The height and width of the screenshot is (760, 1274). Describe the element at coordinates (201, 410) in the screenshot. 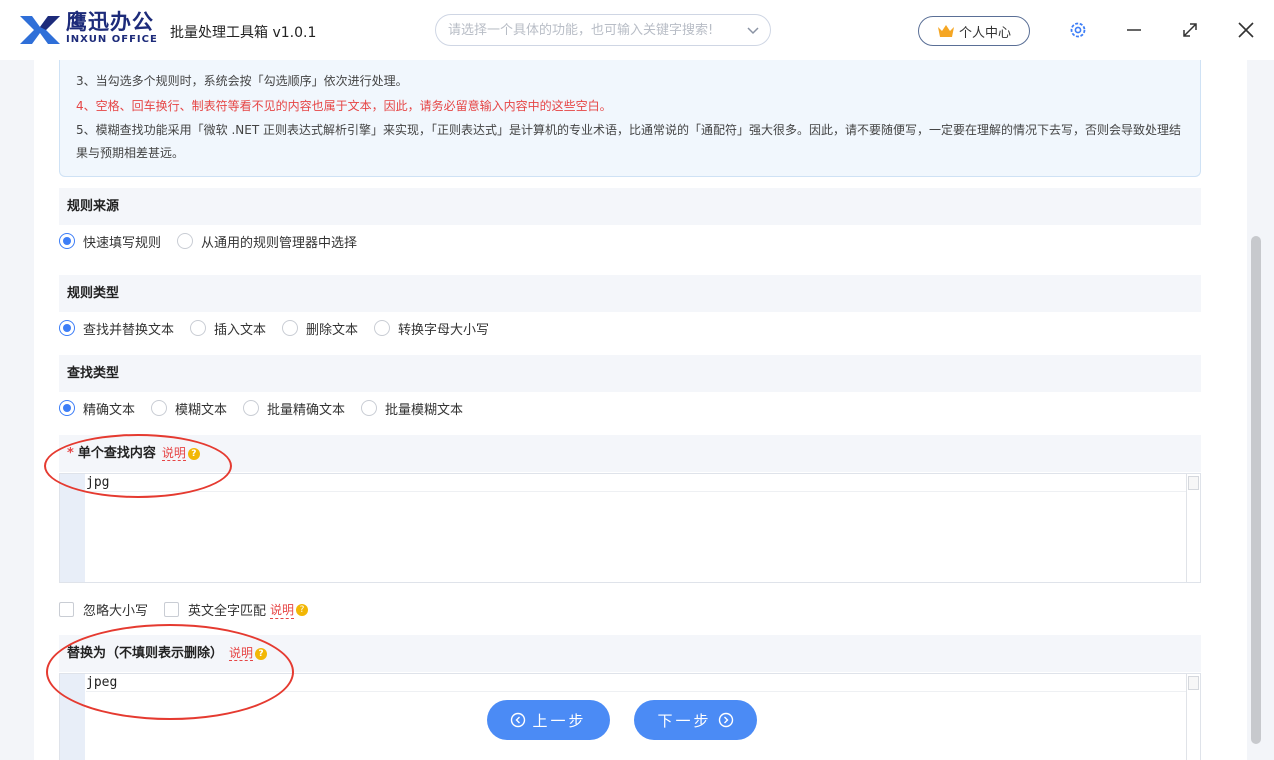

I see `radio-label: 模糊文本` at that location.